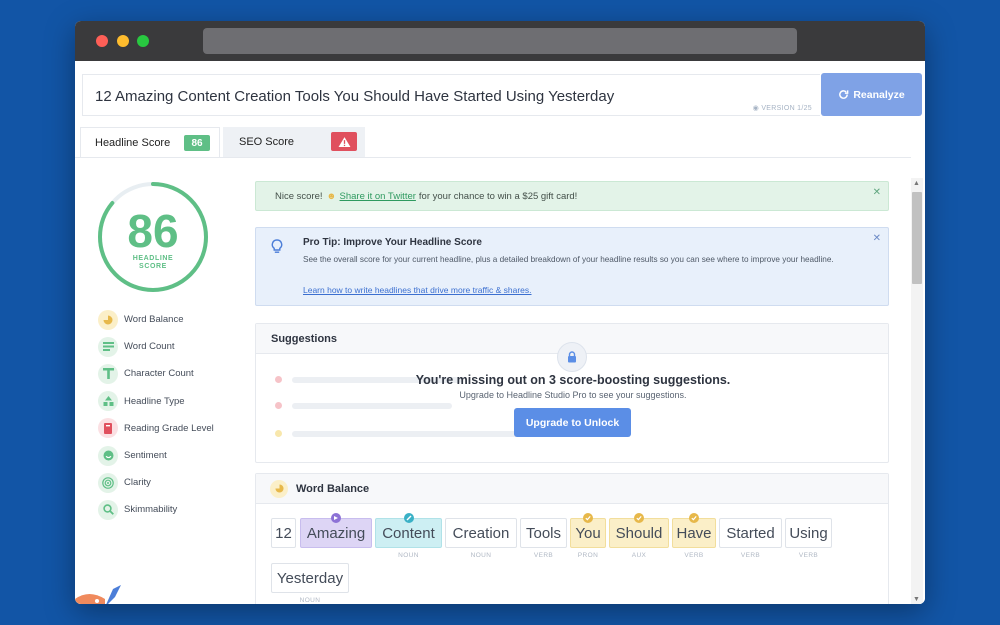 Image resolution: width=1000 pixels, height=625 pixels. Describe the element at coordinates (102, 41) in the screenshot. I see `close-window-button` at that location.